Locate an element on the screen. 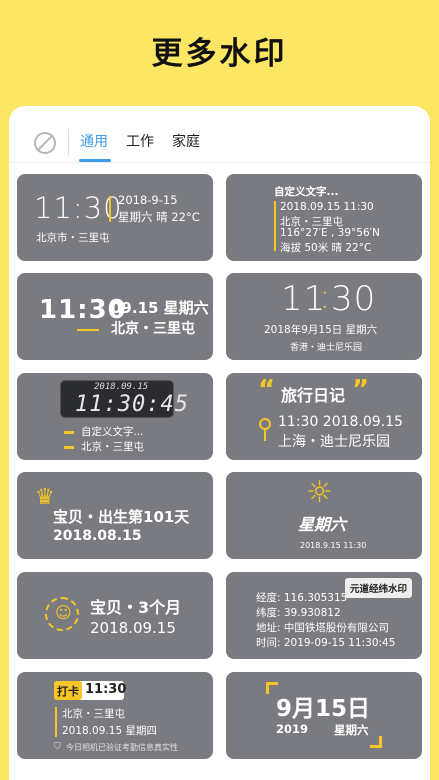 The image size is (439, 780). underline-bar is located at coordinates (88, 330).